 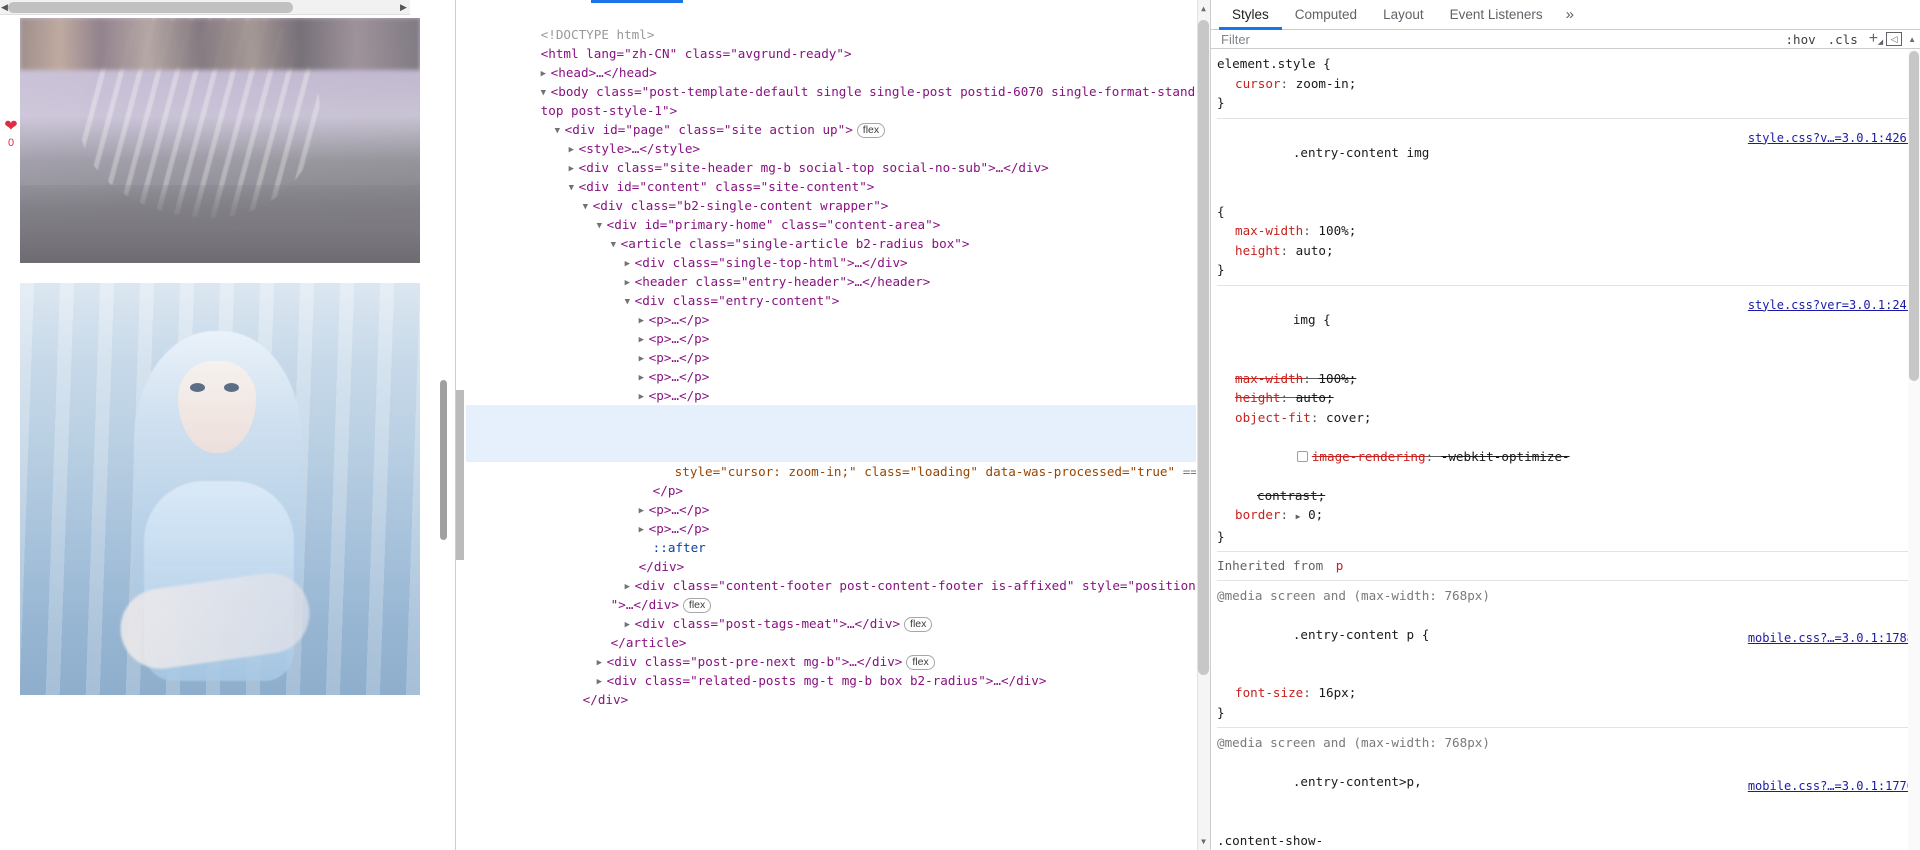 I want to click on declaration-value: zoom-in;, so click(x=1326, y=83).